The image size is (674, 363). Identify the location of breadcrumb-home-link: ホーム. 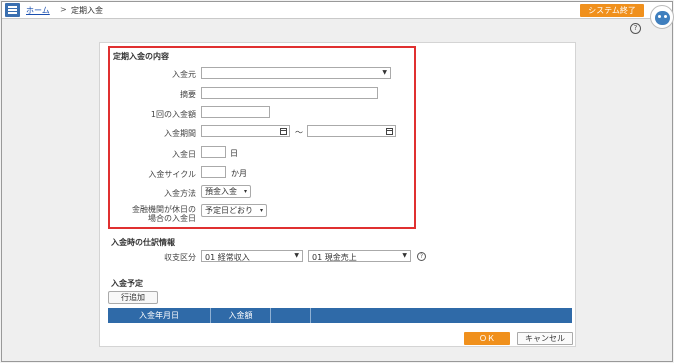
(38, 10).